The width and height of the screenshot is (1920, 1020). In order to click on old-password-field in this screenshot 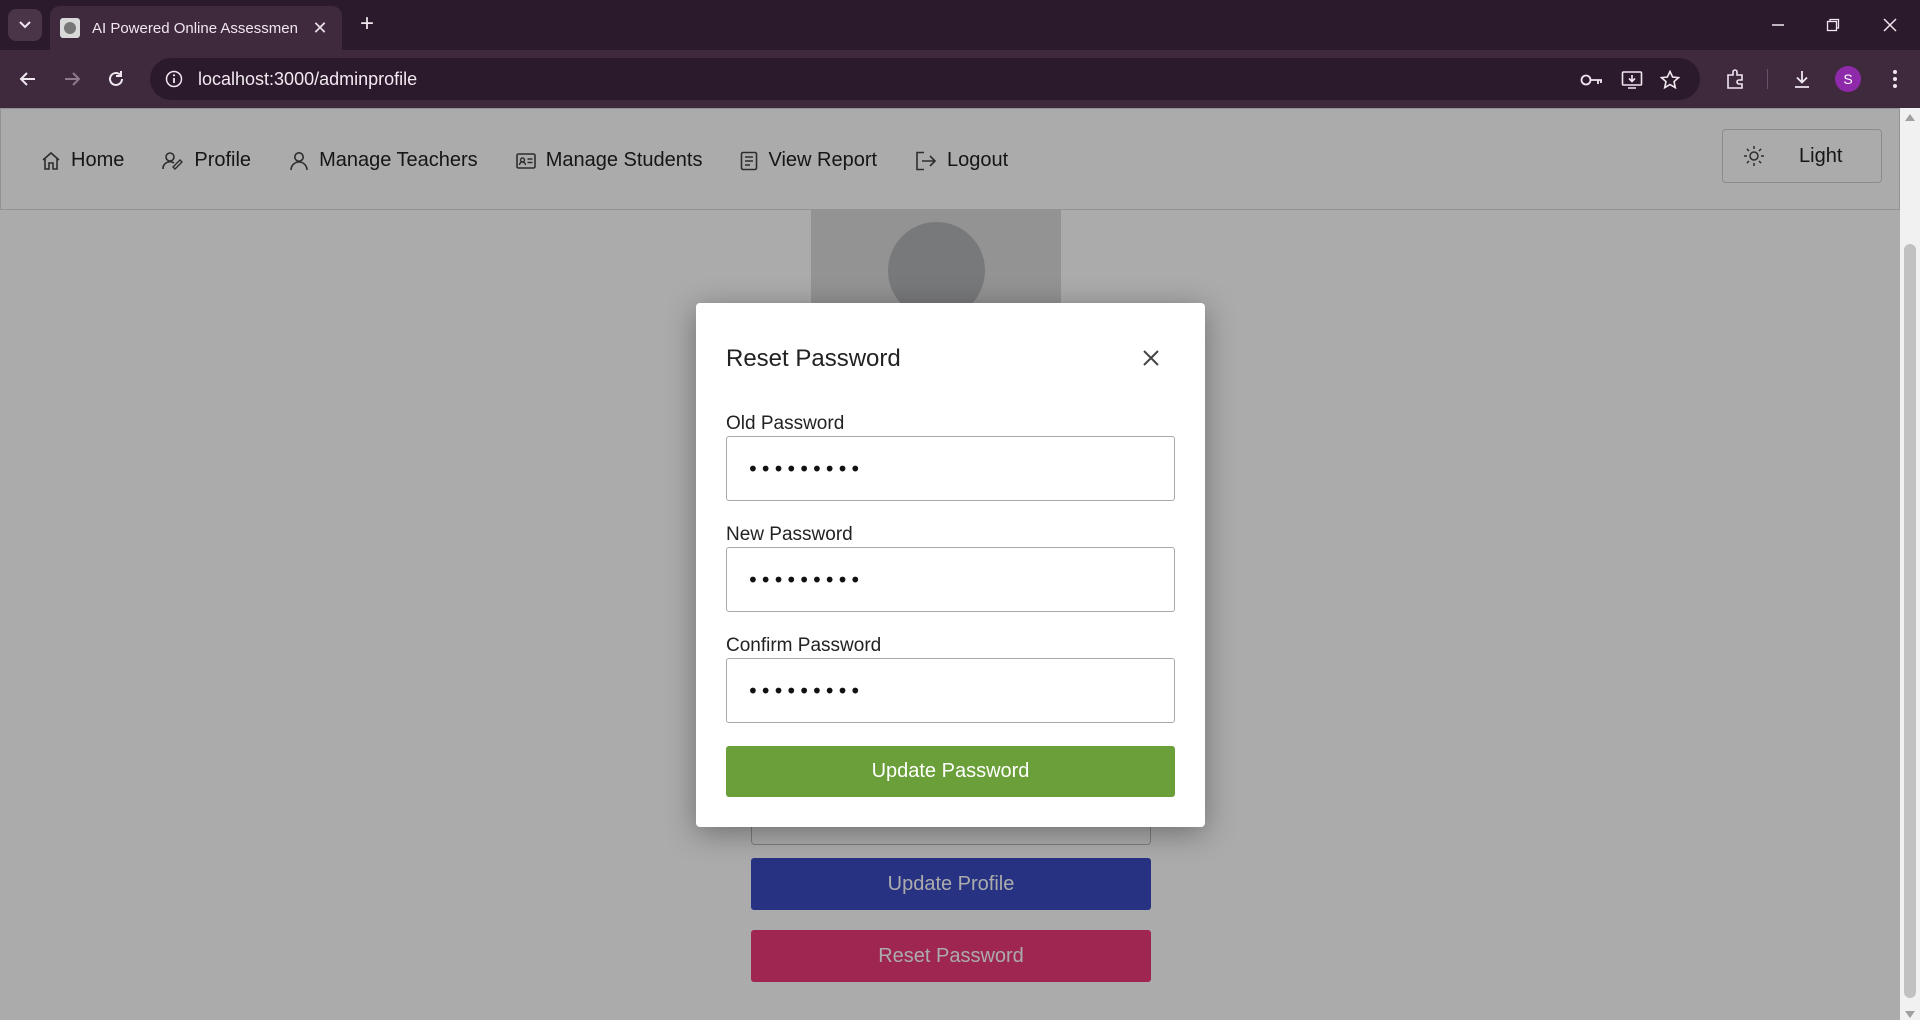, I will do `click(950, 468)`.